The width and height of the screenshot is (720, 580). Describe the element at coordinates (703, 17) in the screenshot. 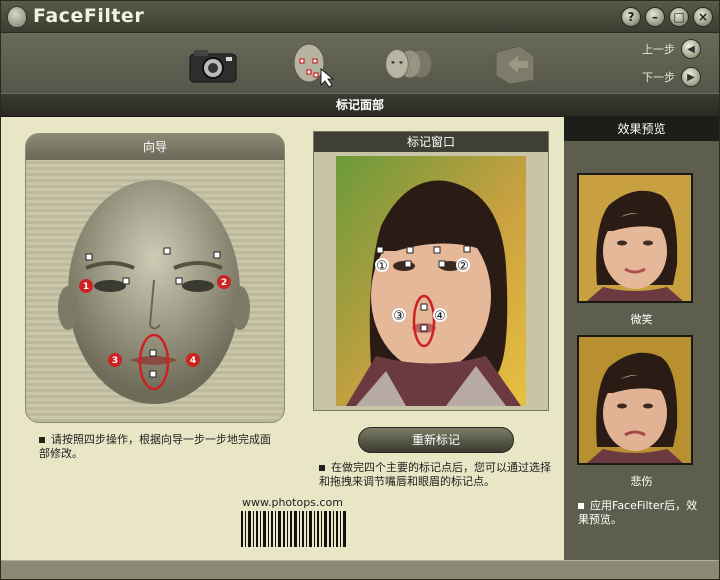

I see `close-button: ×` at that location.